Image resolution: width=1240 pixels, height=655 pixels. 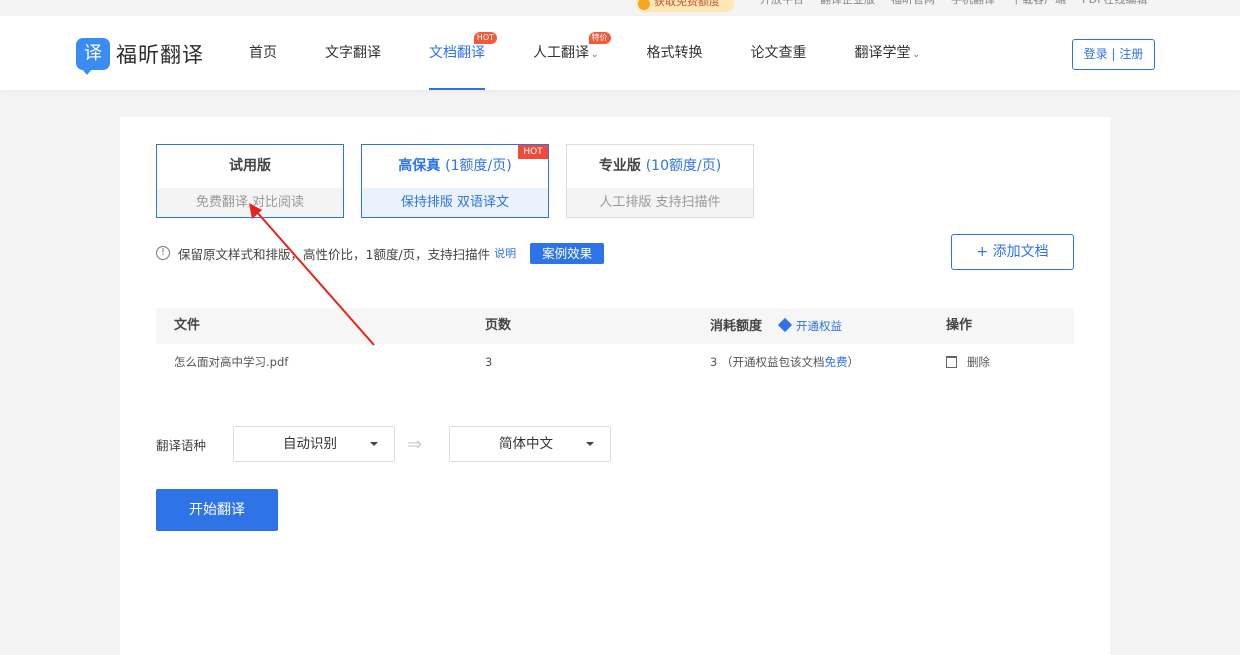 What do you see at coordinates (776, 326) in the screenshot?
I see `col-quota: 消耗额度 开通权益` at bounding box center [776, 326].